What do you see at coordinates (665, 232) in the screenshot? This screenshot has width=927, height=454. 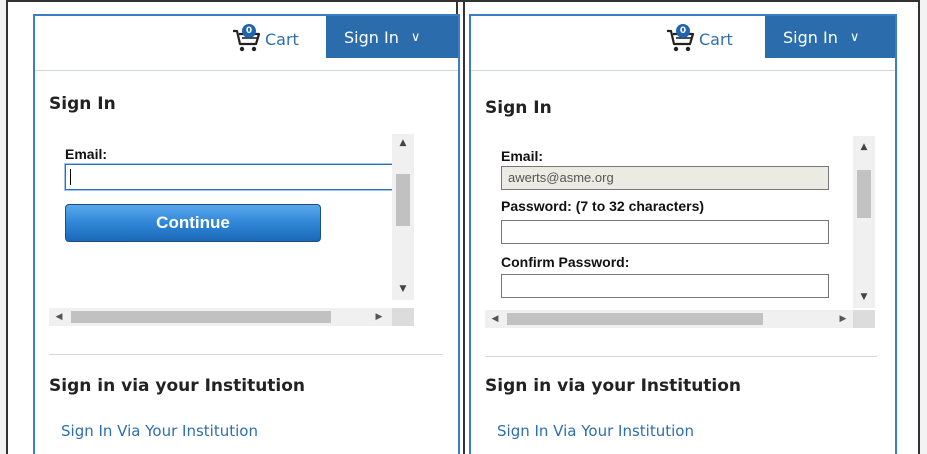 I see `password-field` at bounding box center [665, 232].